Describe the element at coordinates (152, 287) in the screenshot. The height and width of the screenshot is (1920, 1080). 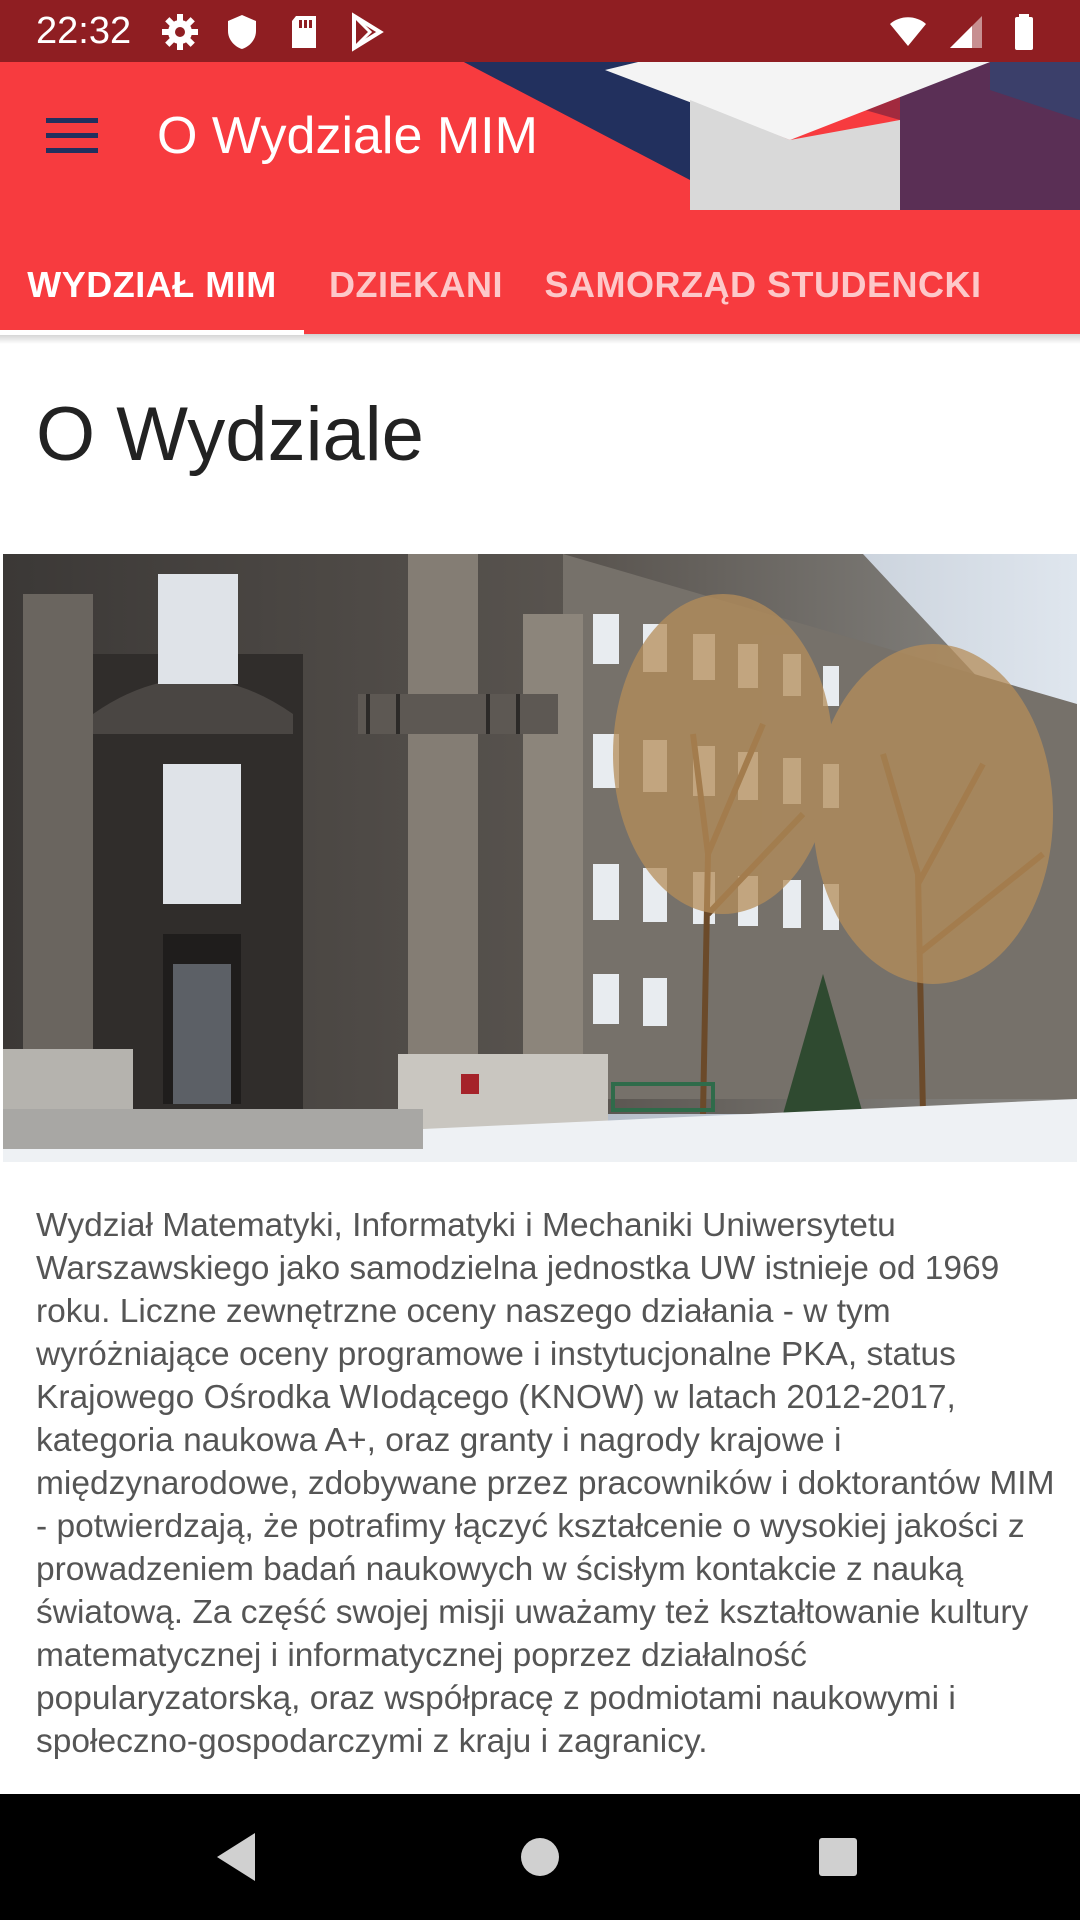
I see `tab-wydzial-mim: WYDZIAŁ MIM` at that location.